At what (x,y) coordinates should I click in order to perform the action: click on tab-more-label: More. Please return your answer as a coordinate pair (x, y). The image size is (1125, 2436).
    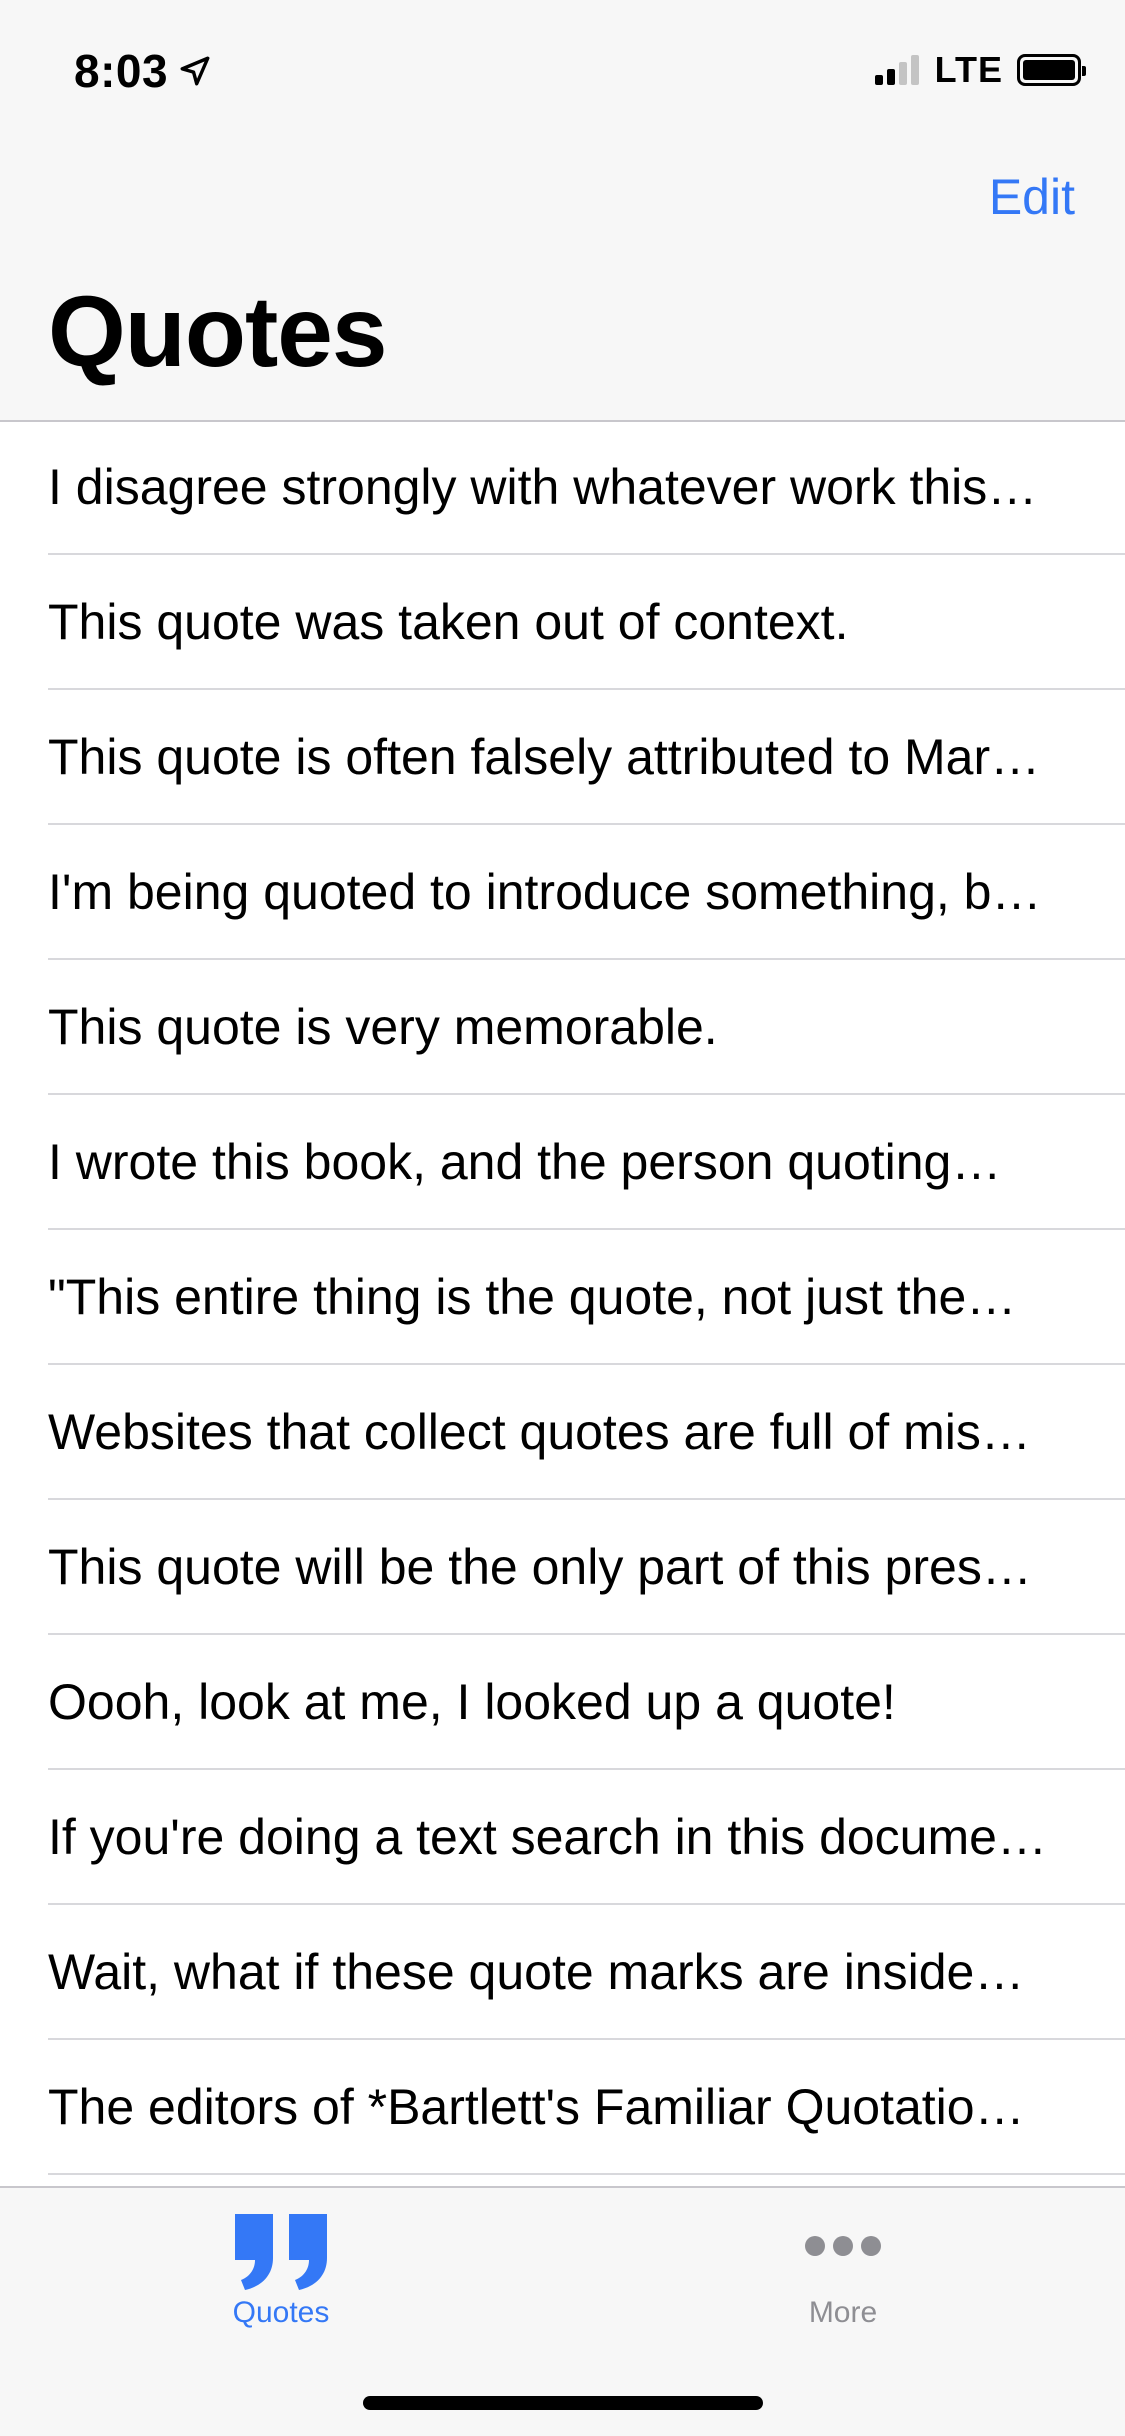
    Looking at the image, I should click on (843, 2312).